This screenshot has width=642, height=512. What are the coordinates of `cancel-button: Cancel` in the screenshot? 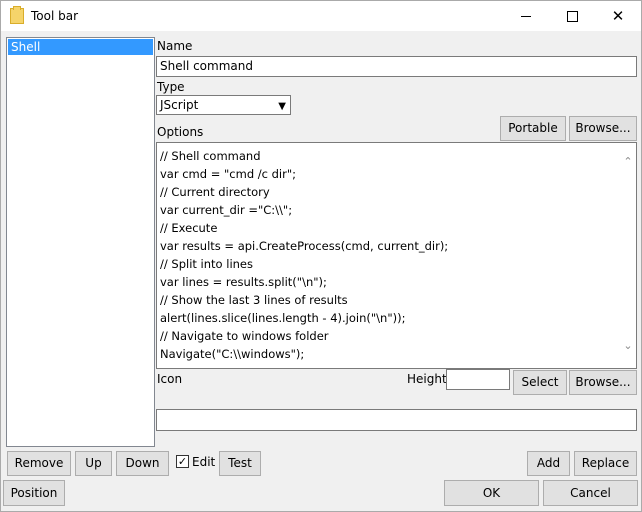 It's located at (590, 493).